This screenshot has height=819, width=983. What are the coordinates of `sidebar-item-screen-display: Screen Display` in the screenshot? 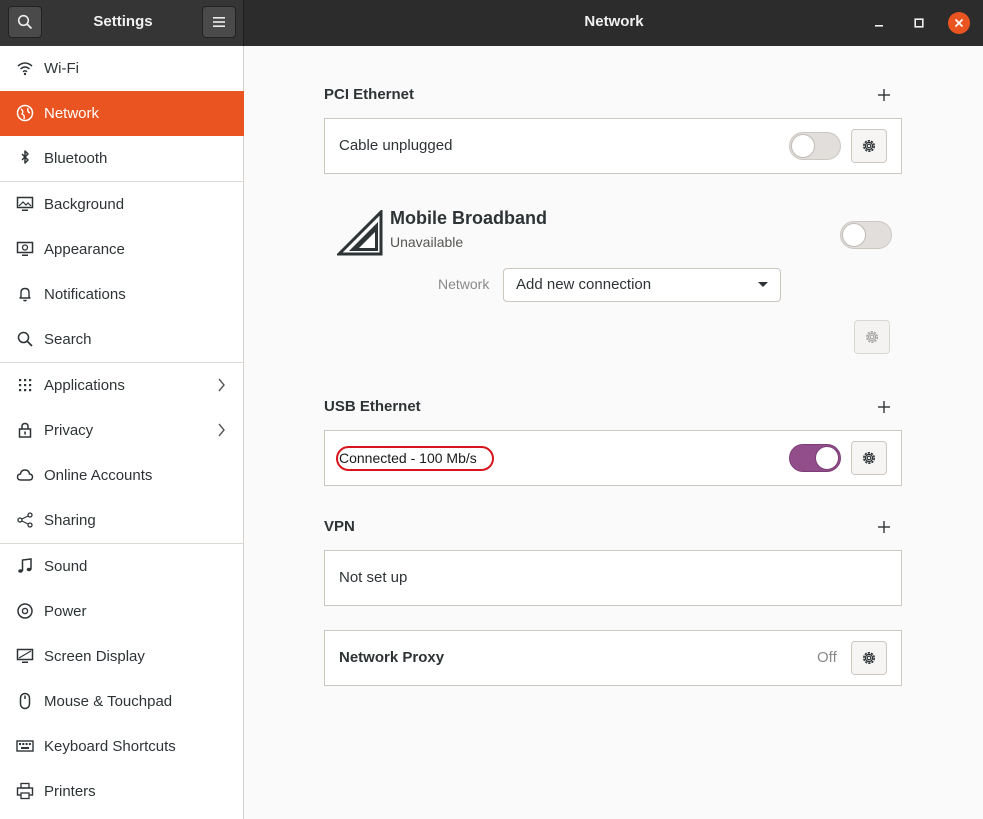 It's located at (122, 656).